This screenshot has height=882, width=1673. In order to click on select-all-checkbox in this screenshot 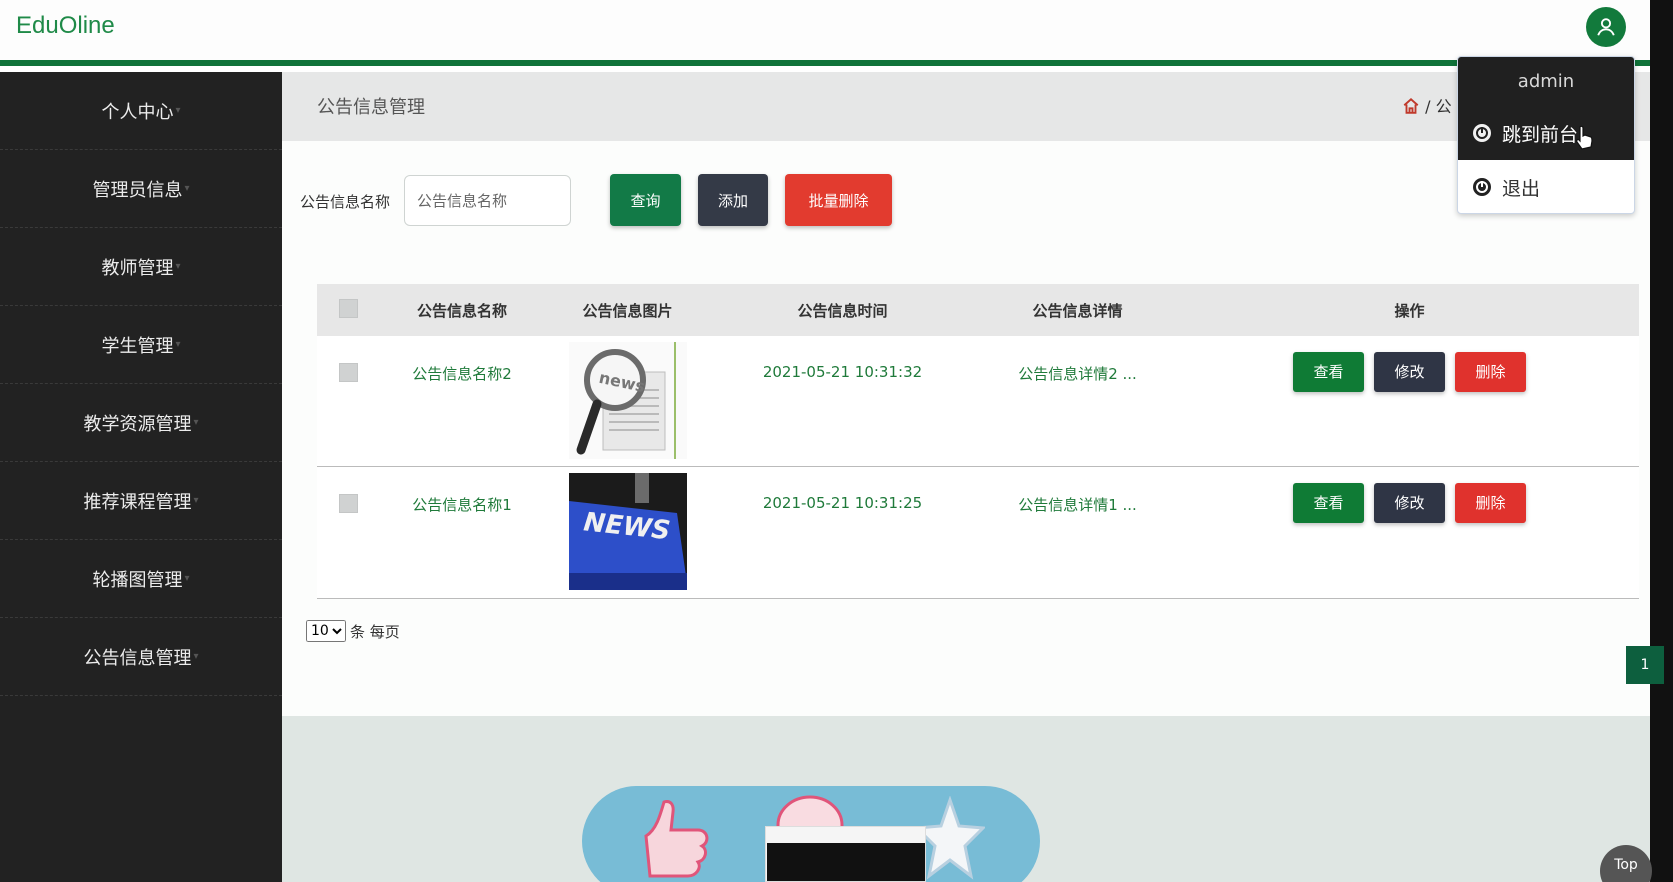, I will do `click(348, 308)`.